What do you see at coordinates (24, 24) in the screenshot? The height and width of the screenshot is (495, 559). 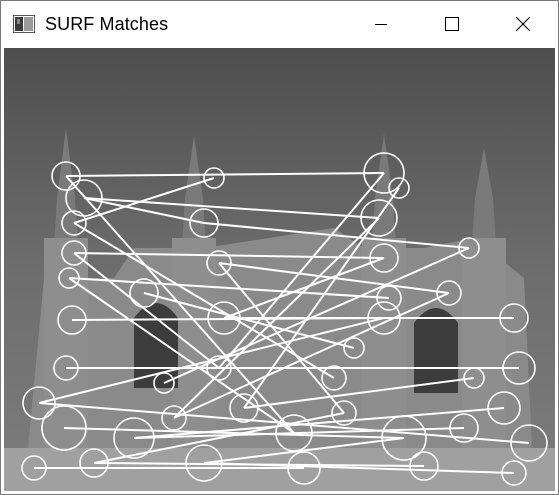 I see `opencv-window-icon` at bounding box center [24, 24].